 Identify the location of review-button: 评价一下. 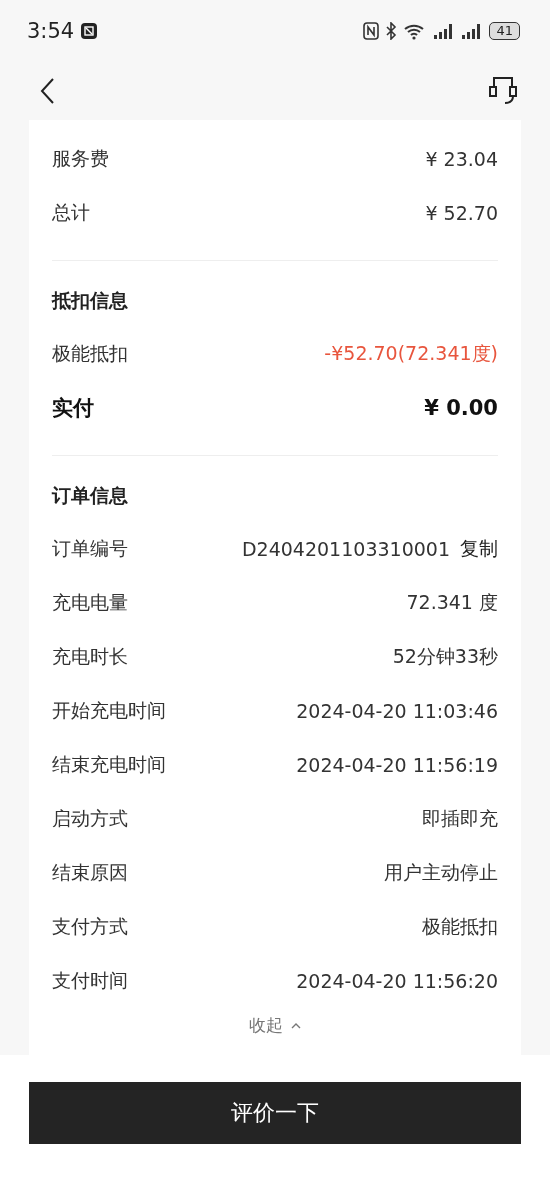
(275, 1113).